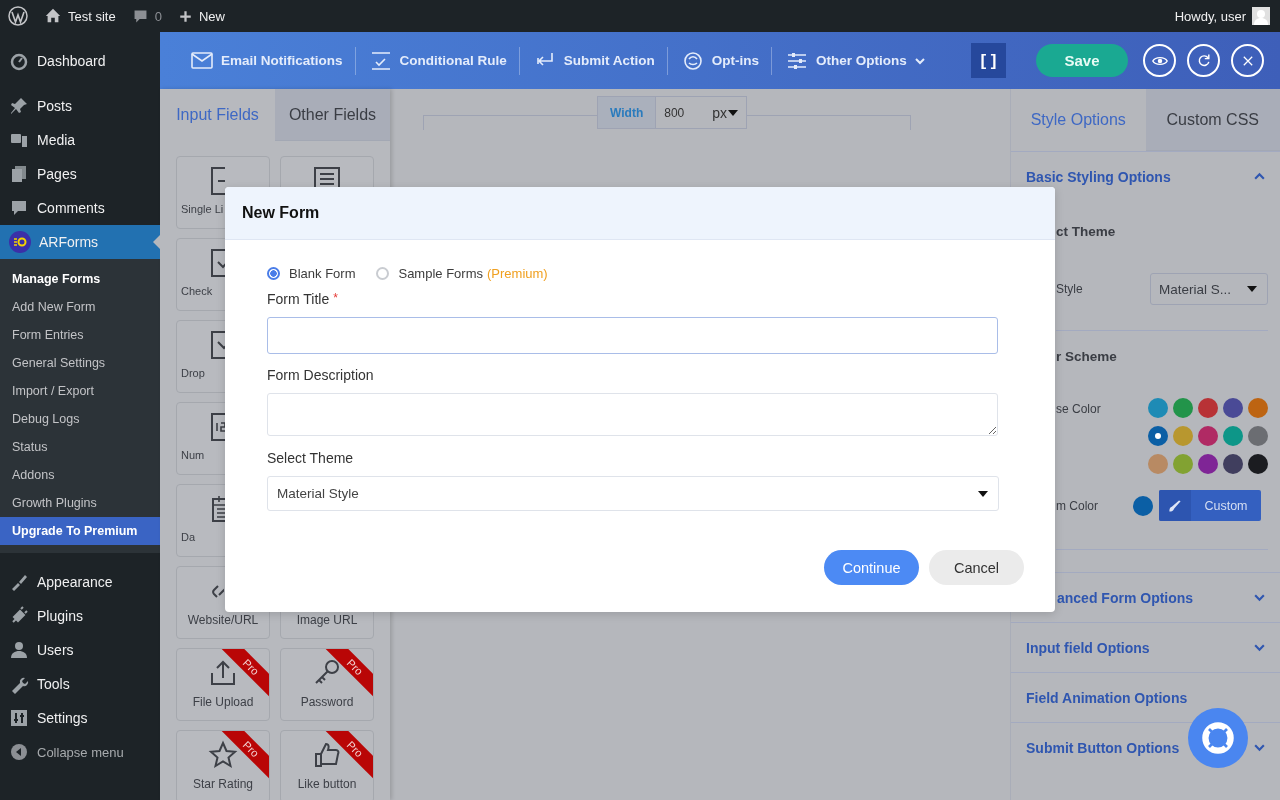 Image resolution: width=1280 pixels, height=800 pixels. Describe the element at coordinates (53, 16) in the screenshot. I see `home-icon` at that location.